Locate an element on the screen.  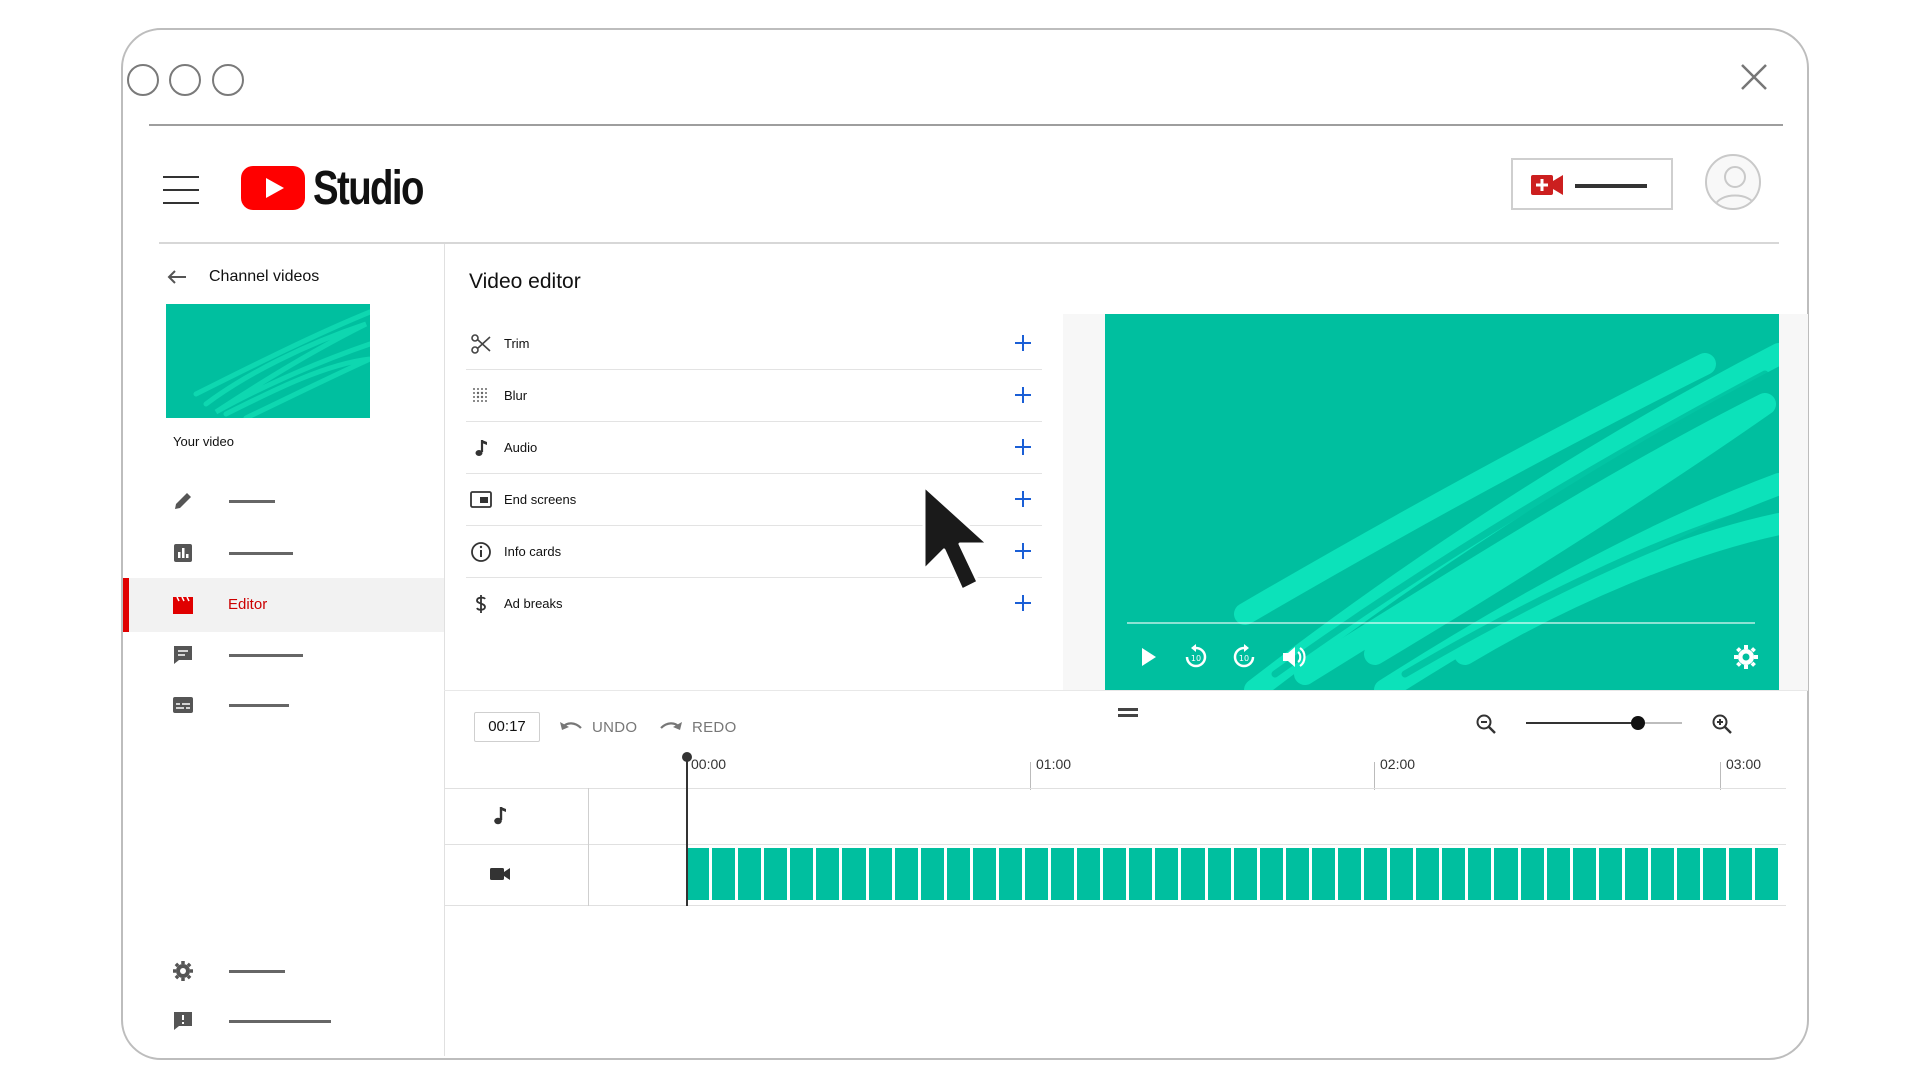
zoom-slider-track is located at coordinates (1604, 723).